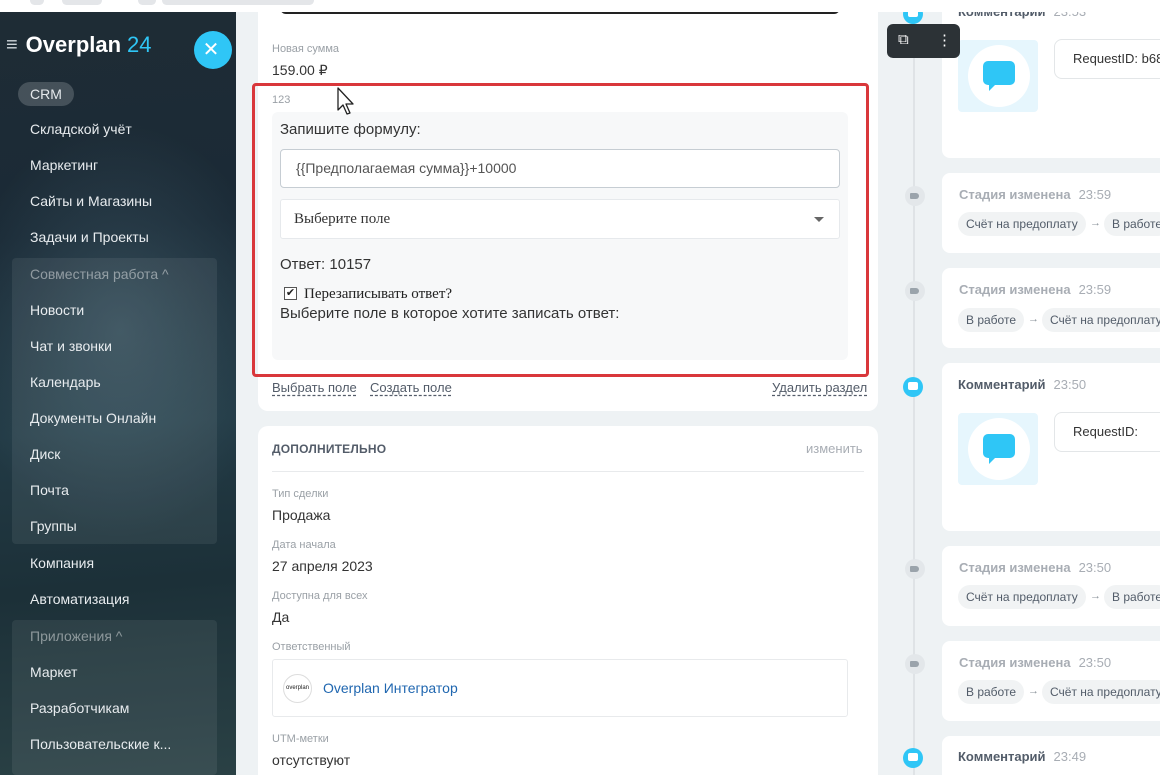 The height and width of the screenshot is (775, 1160). What do you see at coordinates (390, 688) in the screenshot?
I see `responsible-name: Overplan Интегратор` at bounding box center [390, 688].